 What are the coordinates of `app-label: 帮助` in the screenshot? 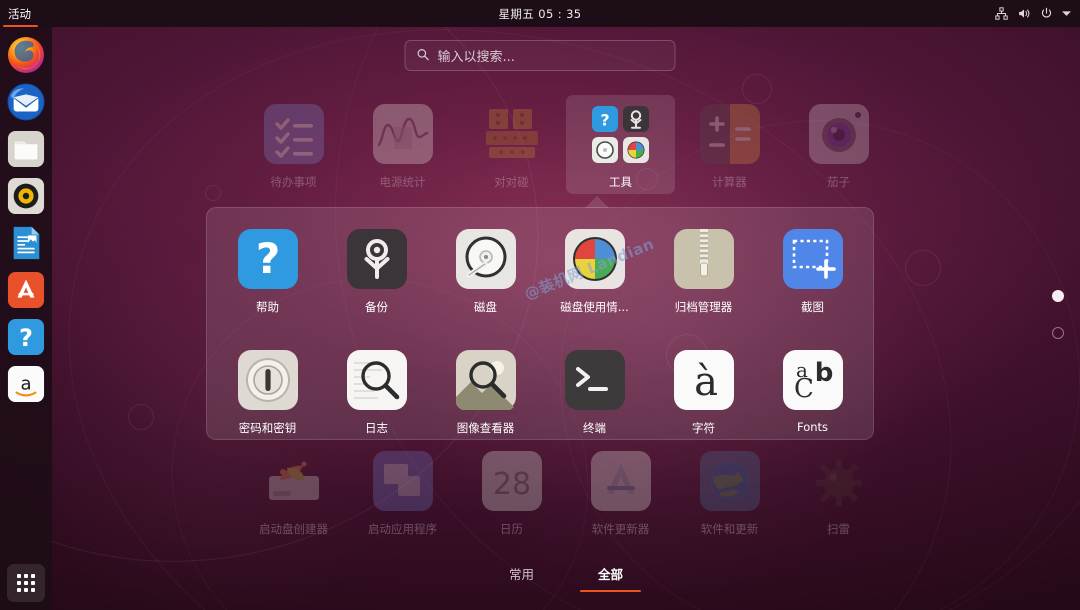 It's located at (267, 307).